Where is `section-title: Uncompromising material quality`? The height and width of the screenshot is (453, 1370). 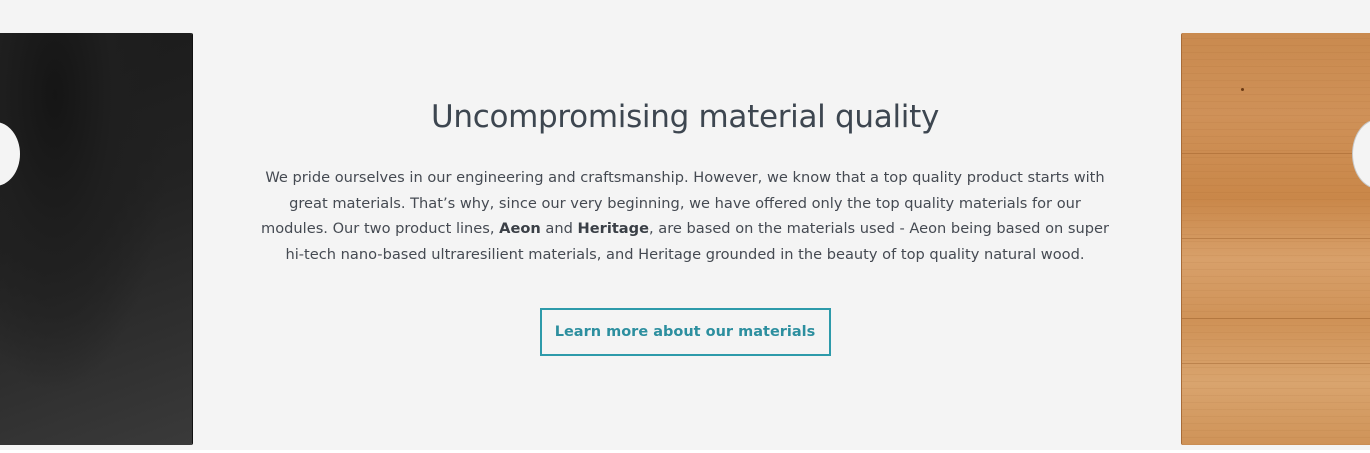
section-title: Uncompromising material quality is located at coordinates (685, 117).